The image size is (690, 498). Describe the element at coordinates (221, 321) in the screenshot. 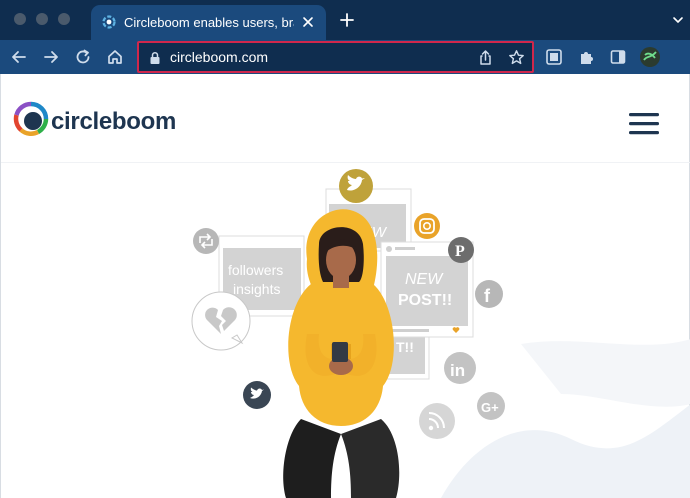

I see `broken-heart-icon` at that location.